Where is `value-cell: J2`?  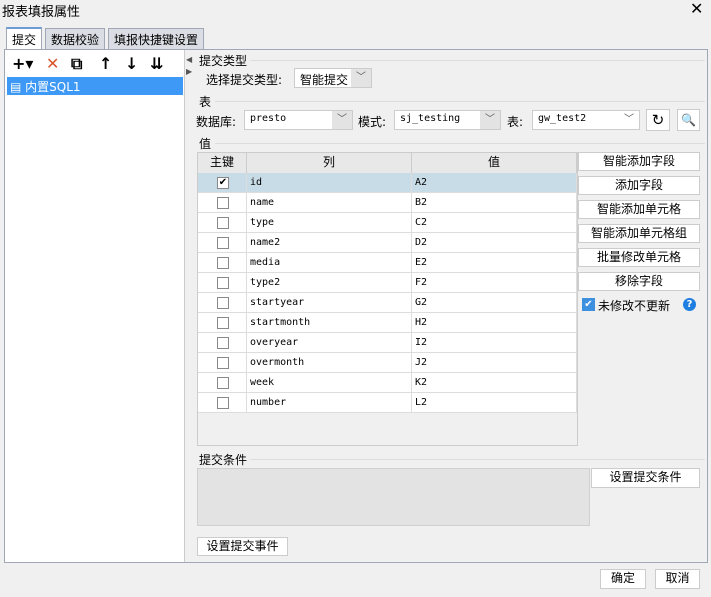
value-cell: J2 is located at coordinates (494, 363).